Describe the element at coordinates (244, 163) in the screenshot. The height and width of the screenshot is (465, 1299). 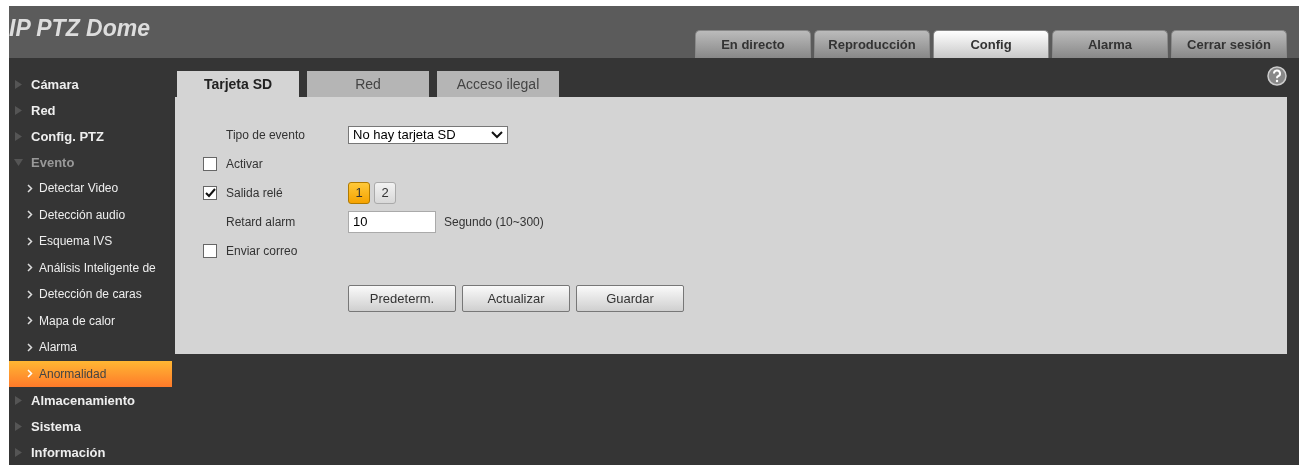
I see `field-label: Activar` at that location.